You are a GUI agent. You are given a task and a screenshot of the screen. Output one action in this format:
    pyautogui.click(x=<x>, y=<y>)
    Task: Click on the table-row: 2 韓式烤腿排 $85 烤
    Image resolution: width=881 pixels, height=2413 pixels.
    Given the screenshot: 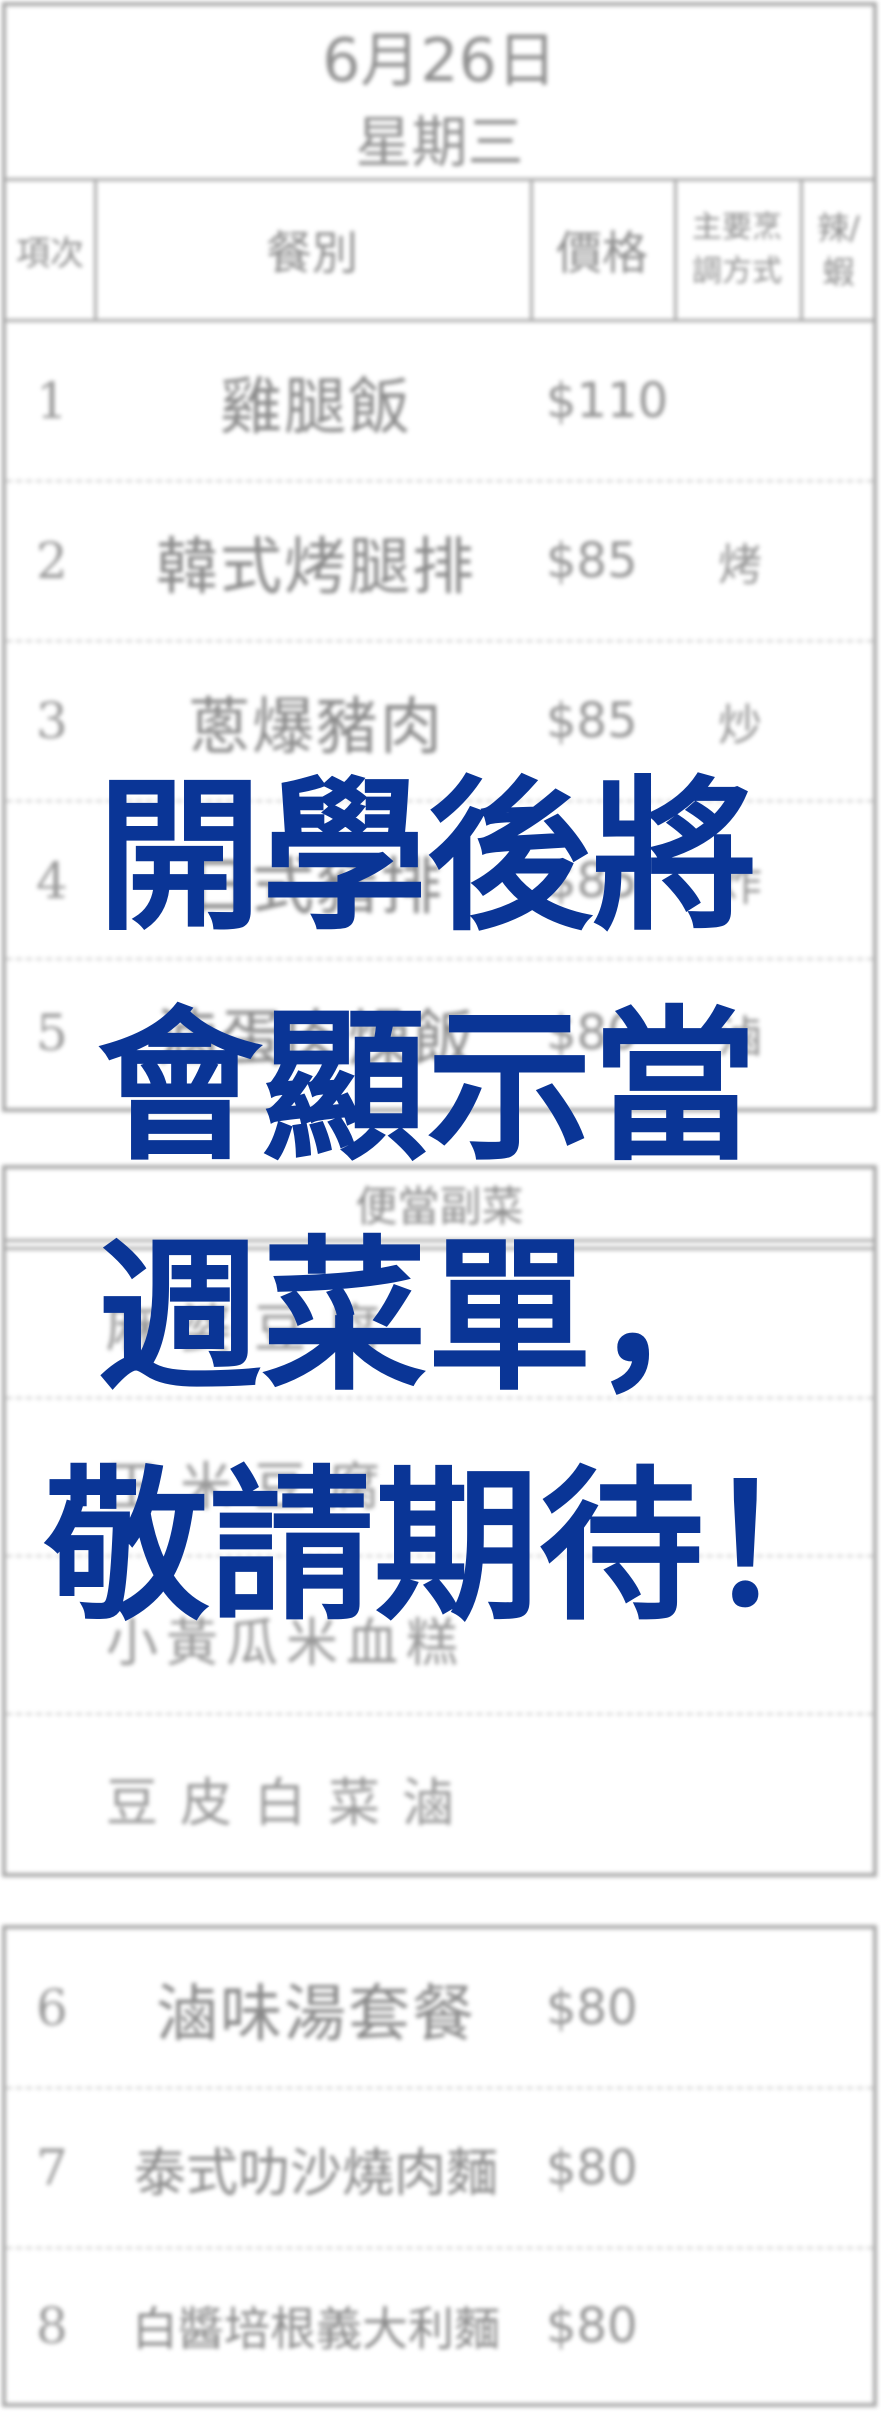 What is the action you would take?
    pyautogui.click(x=439, y=561)
    